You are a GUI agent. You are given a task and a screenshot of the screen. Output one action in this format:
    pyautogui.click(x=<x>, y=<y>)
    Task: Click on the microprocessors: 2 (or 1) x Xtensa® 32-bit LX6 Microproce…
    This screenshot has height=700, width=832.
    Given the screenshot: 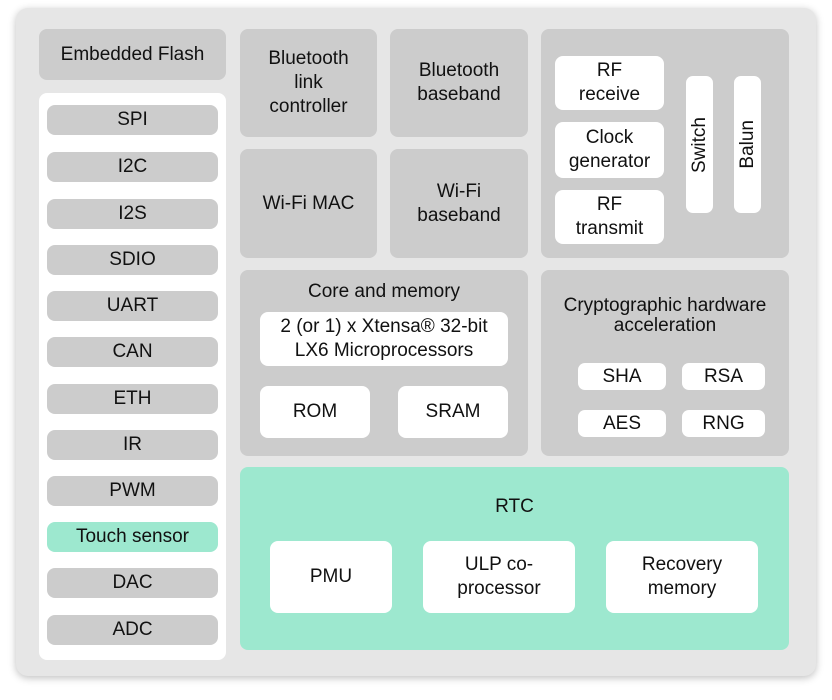 What is the action you would take?
    pyautogui.click(x=384, y=339)
    